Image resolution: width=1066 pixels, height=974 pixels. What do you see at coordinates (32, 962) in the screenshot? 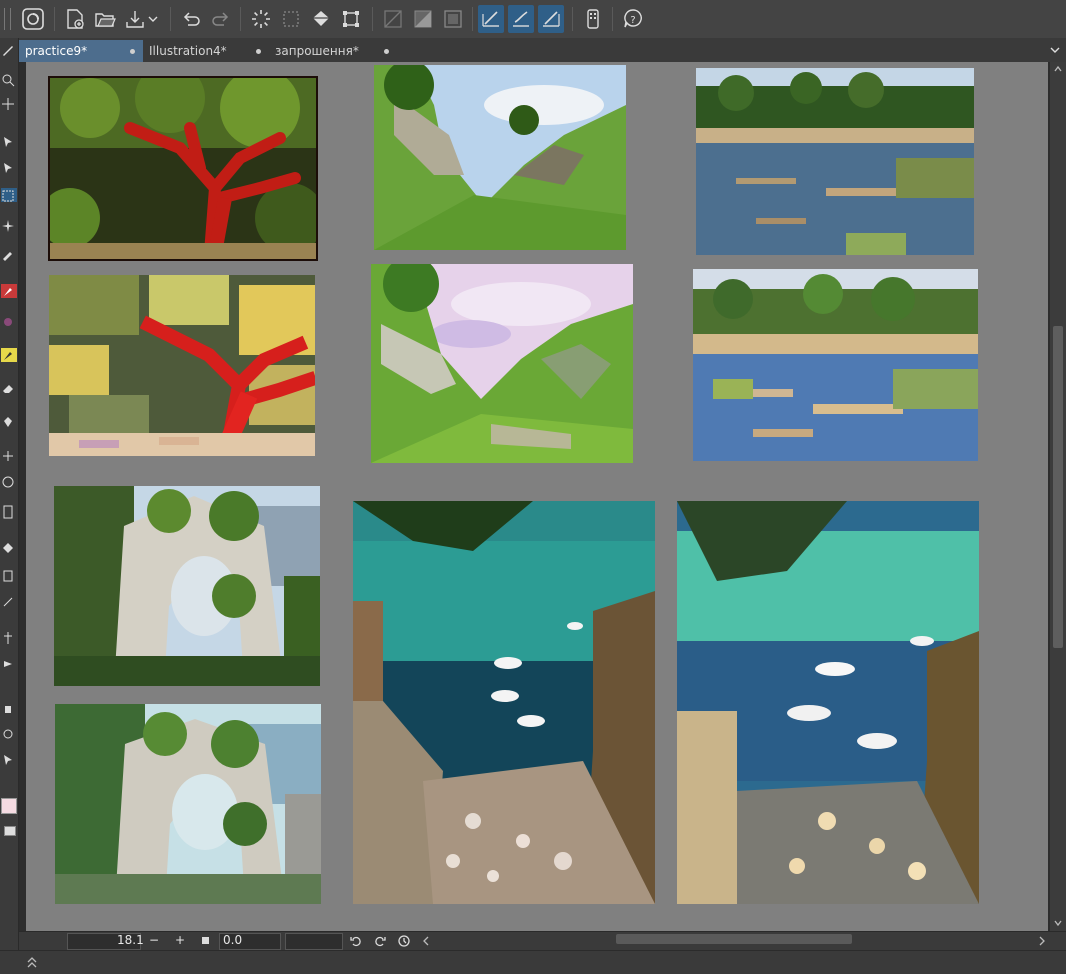
I see `expand-up-icon` at bounding box center [32, 962].